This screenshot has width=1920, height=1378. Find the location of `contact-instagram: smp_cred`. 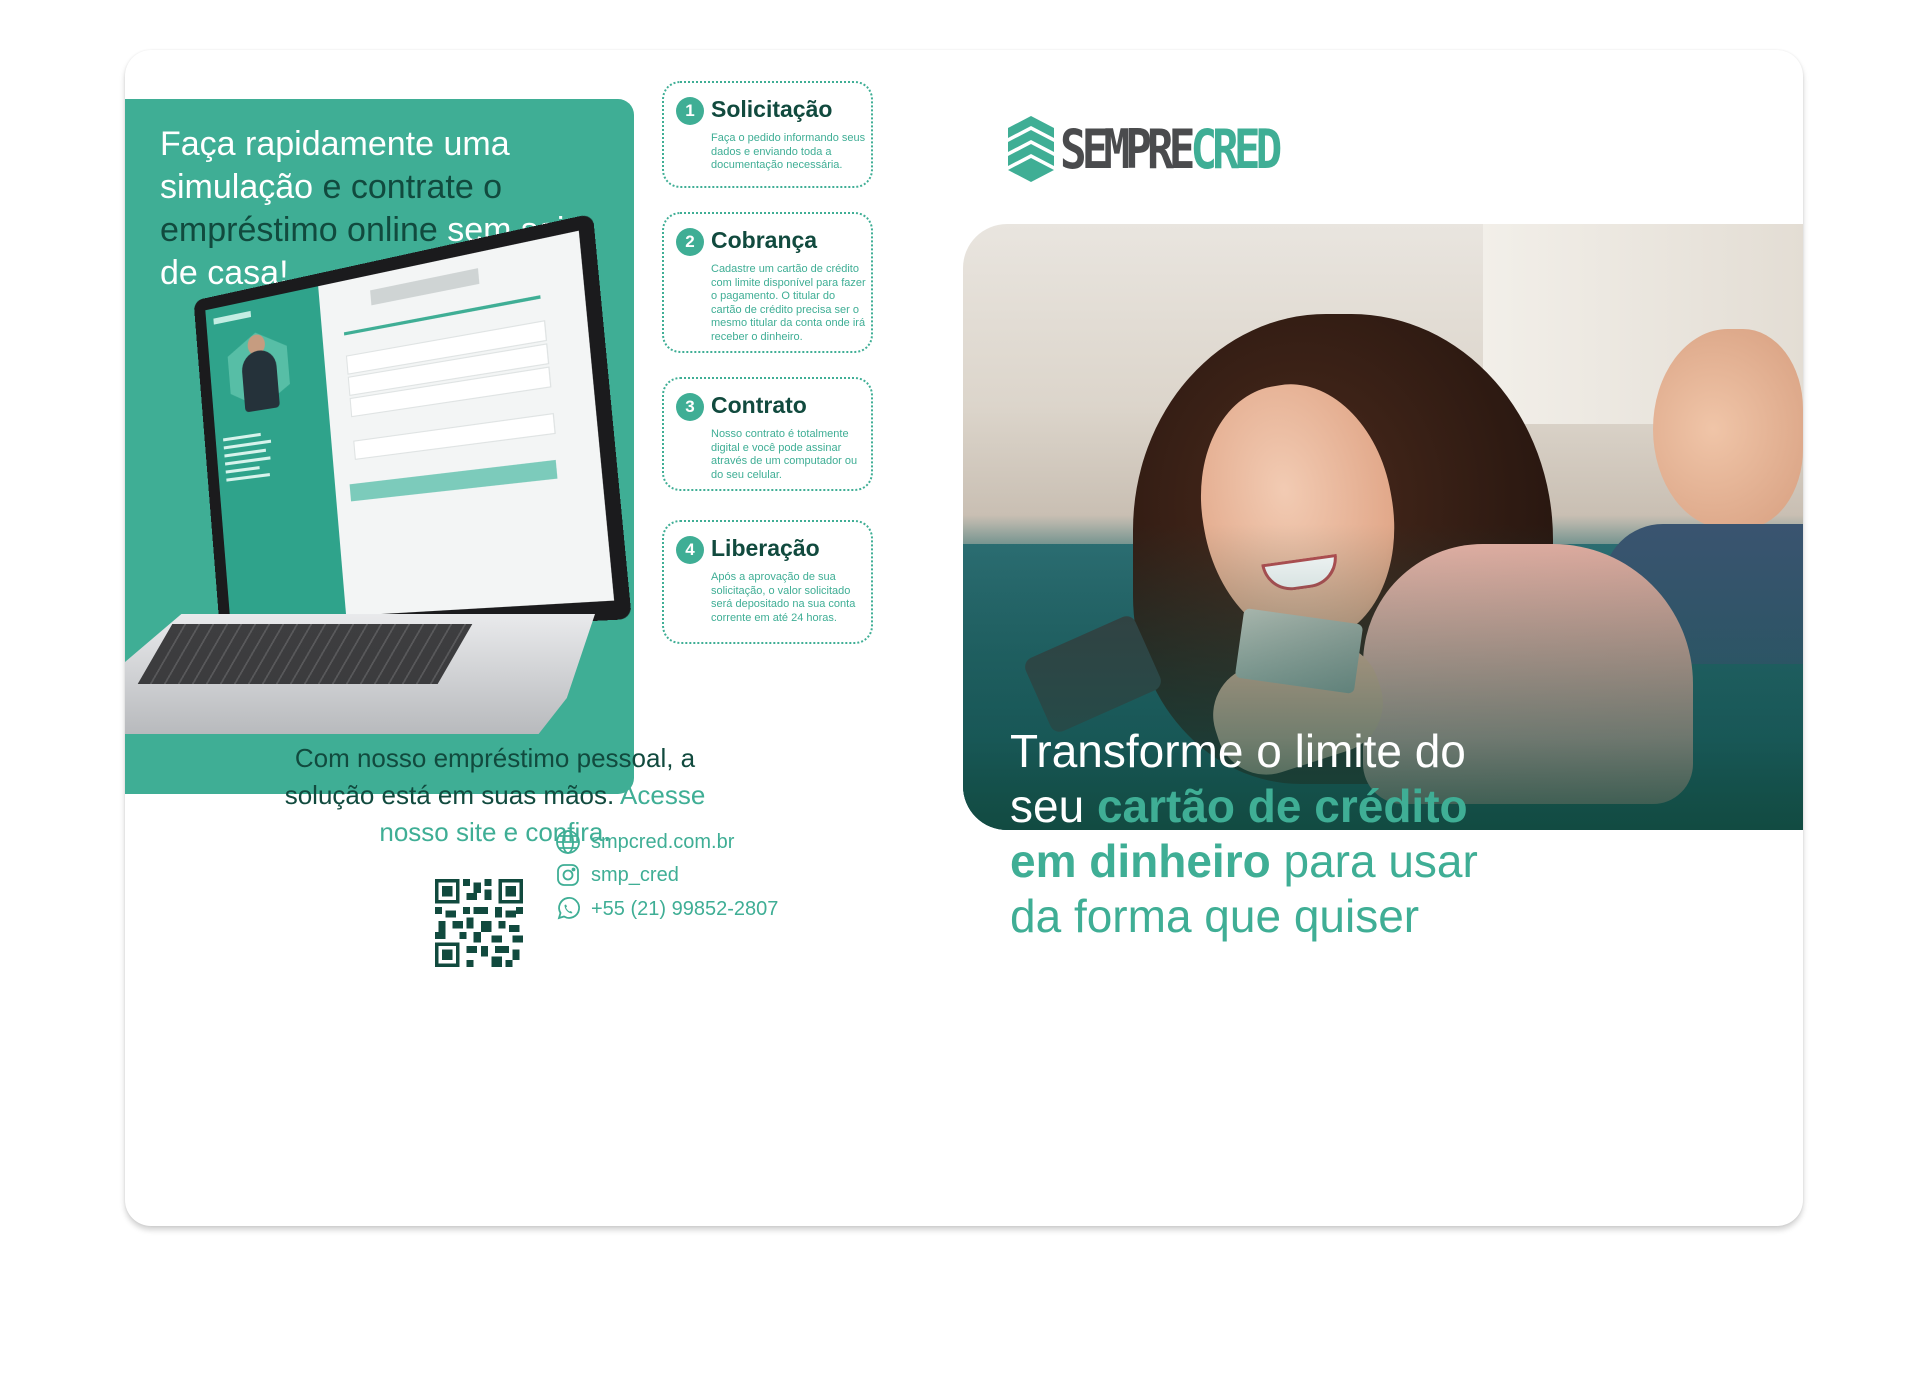

contact-instagram: smp_cred is located at coordinates (617, 875).